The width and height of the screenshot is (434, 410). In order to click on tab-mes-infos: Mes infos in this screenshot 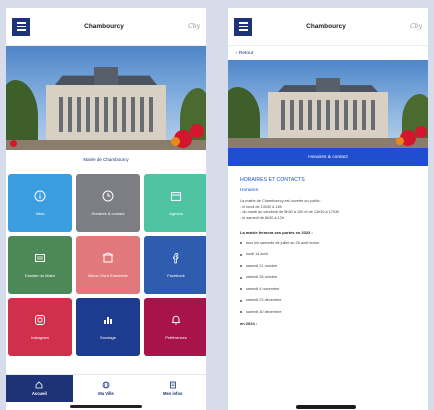, I will do `click(172, 388)`.